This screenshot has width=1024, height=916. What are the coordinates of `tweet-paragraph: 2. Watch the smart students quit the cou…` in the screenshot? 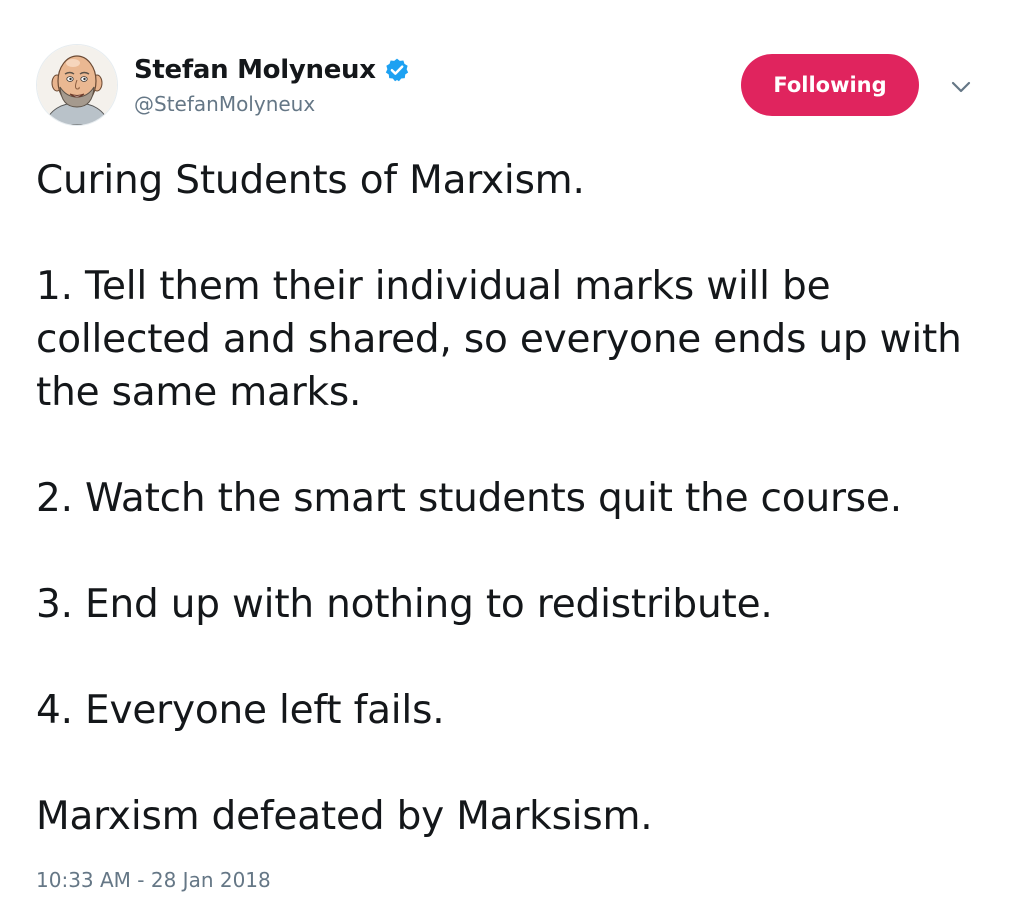 It's located at (469, 498).